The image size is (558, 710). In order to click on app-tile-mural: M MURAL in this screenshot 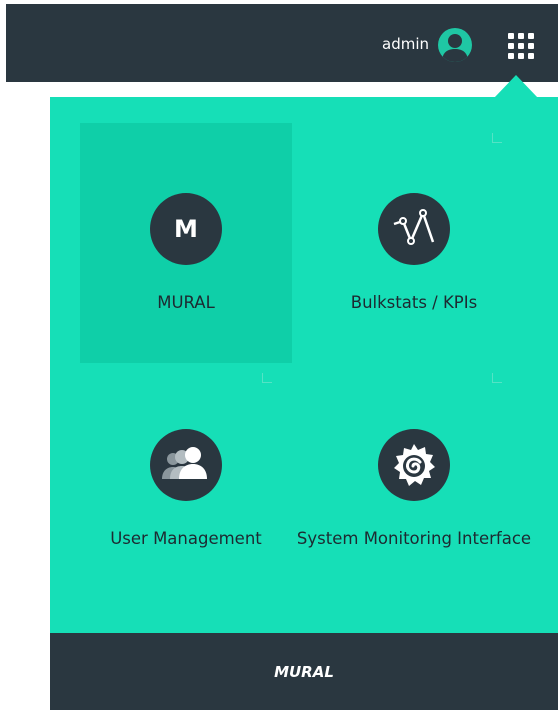, I will do `click(186, 243)`.